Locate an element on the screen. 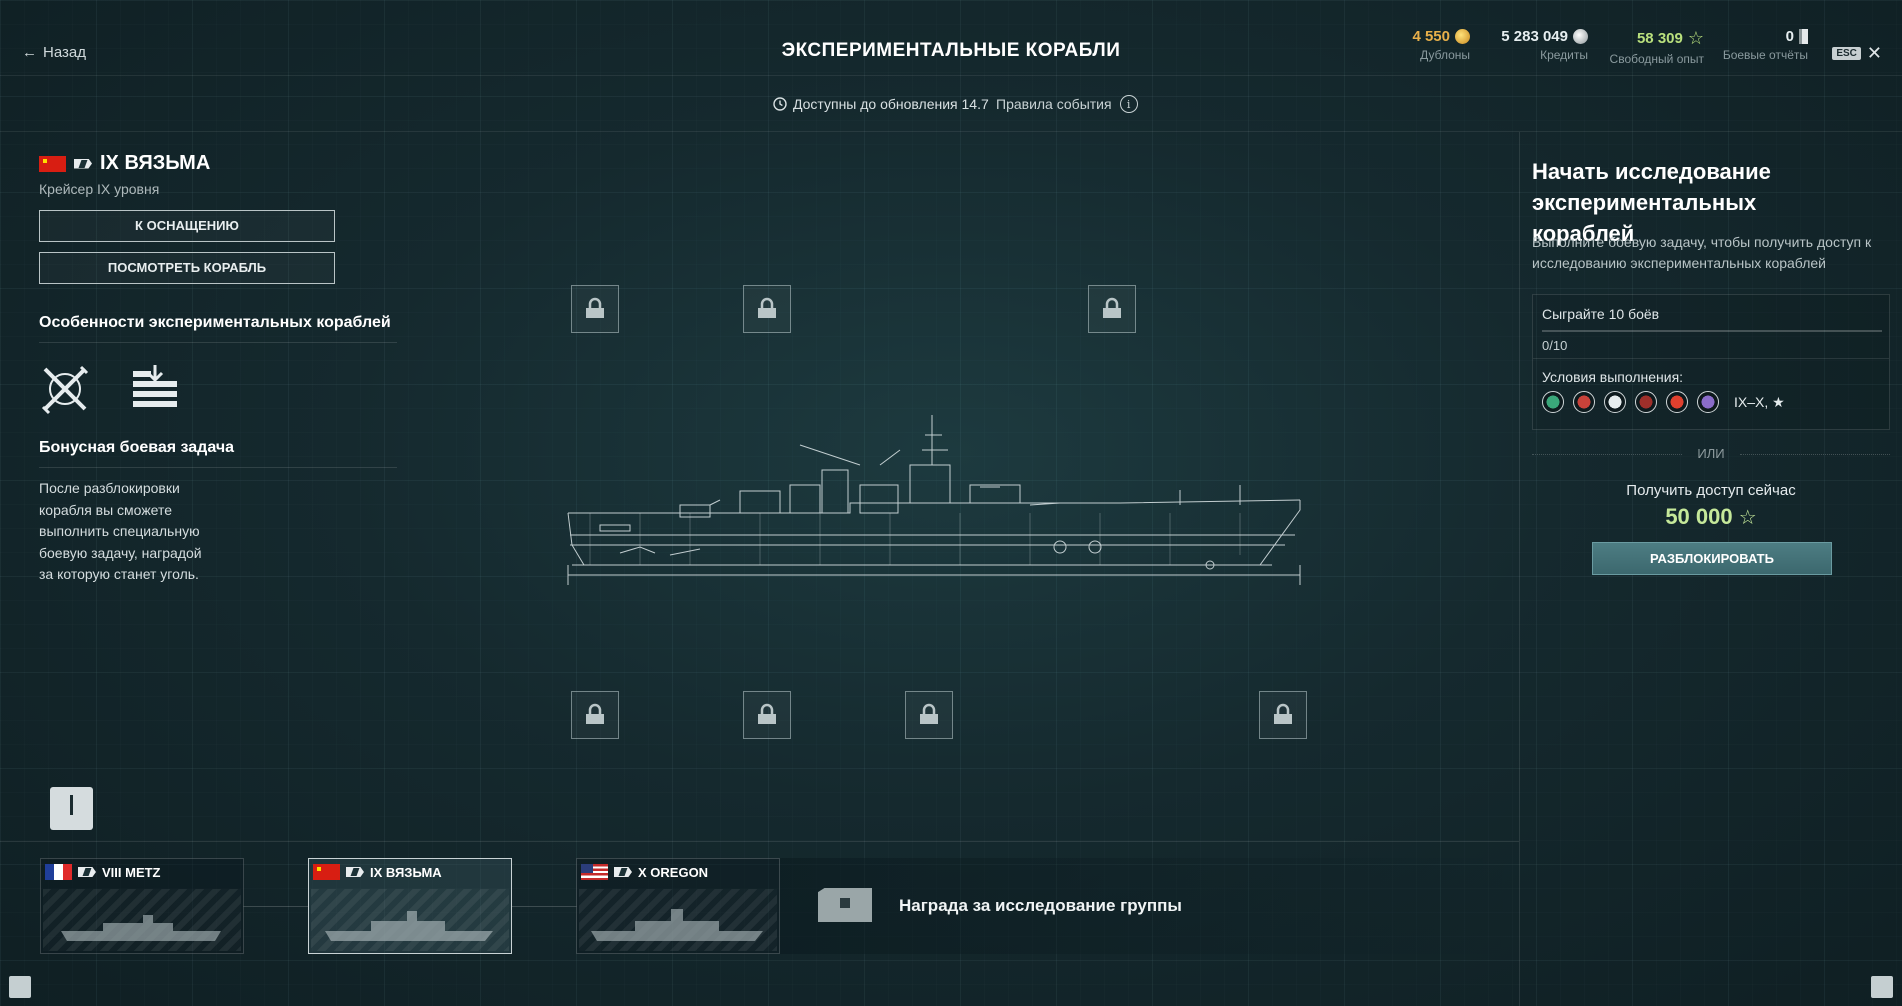  france-flag-icon is located at coordinates (58, 872).